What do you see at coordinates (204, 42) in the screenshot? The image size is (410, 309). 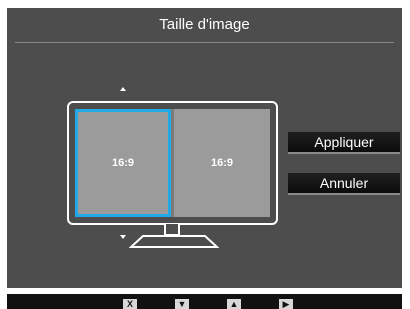 I see `title-divider` at bounding box center [204, 42].